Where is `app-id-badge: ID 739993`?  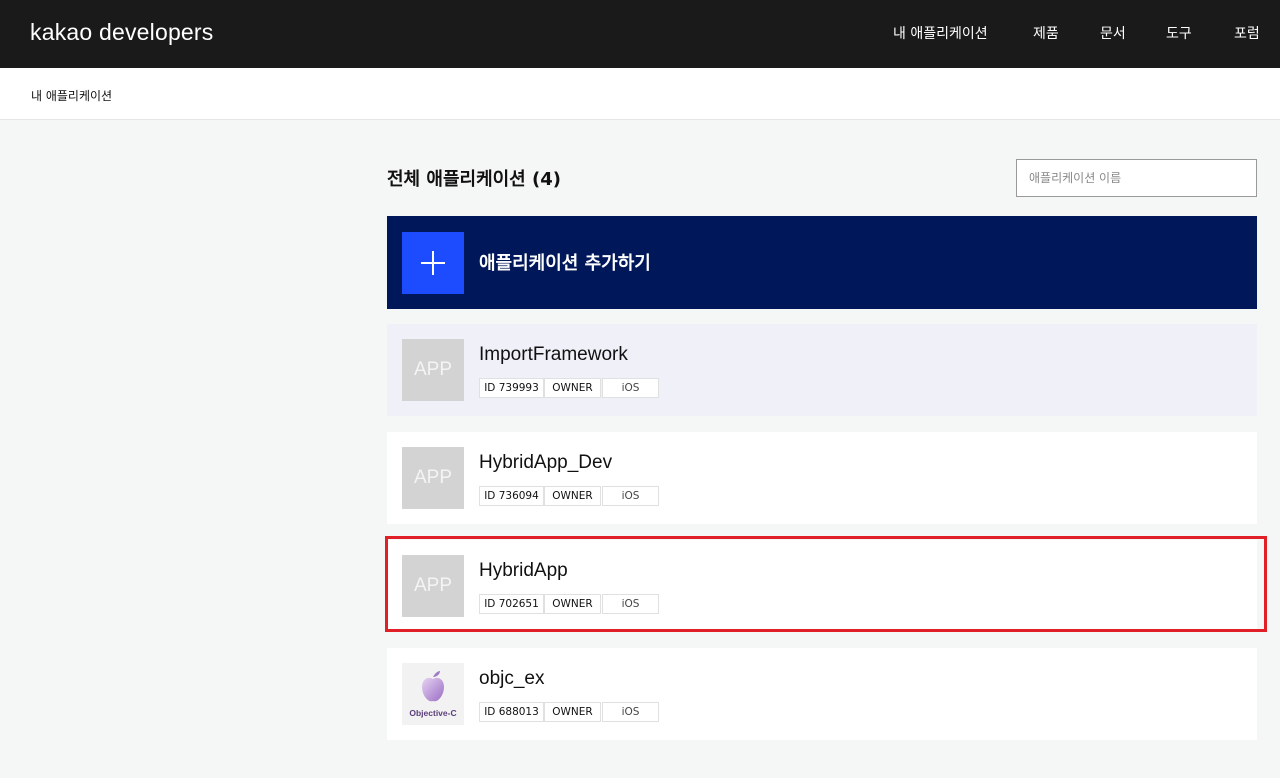
app-id-badge: ID 739993 is located at coordinates (511, 388).